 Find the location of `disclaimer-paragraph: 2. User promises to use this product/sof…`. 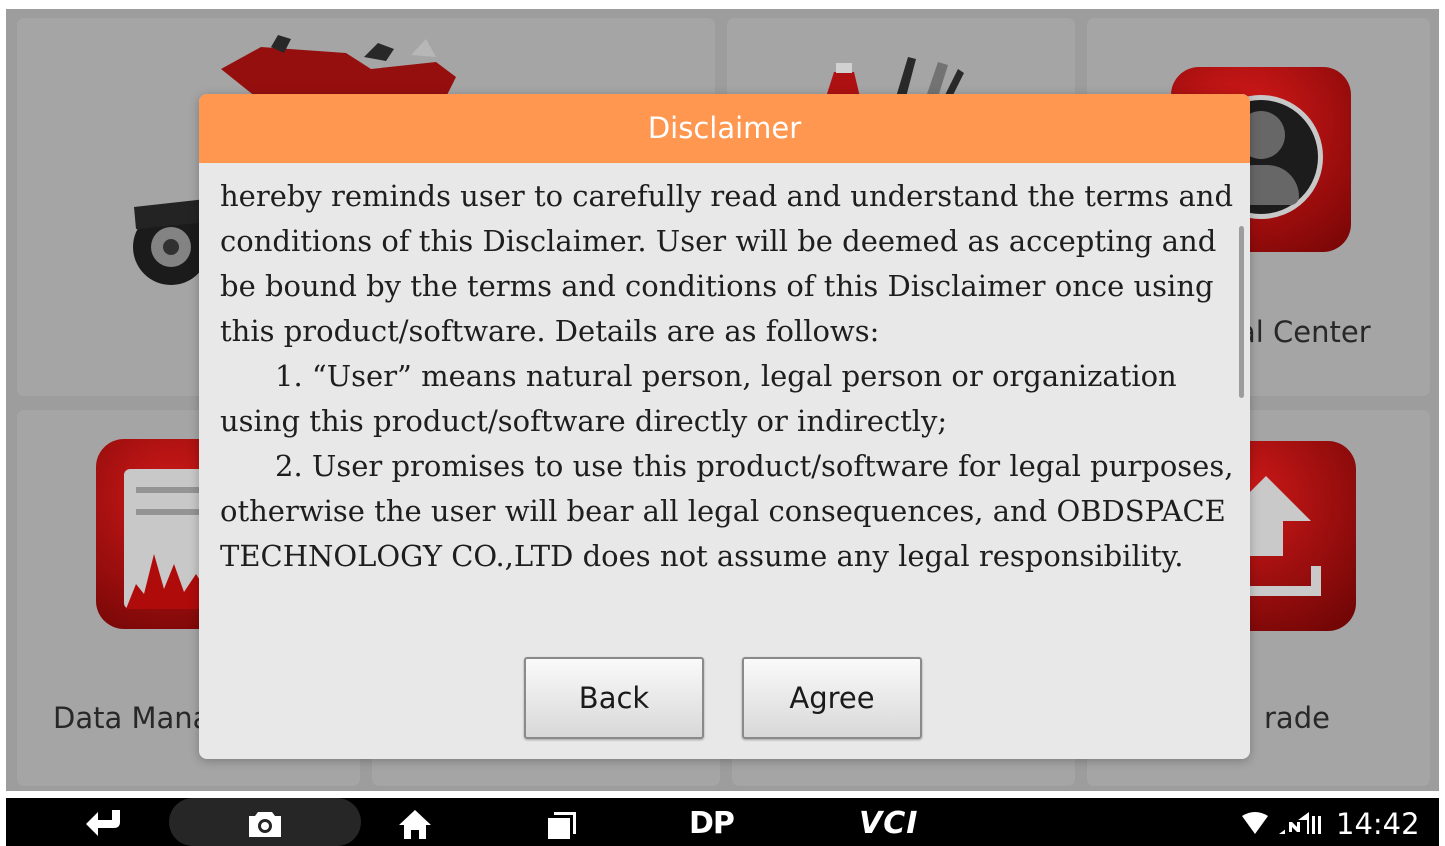

disclaimer-paragraph: 2. User promises to use this product/sof… is located at coordinates (727, 511).